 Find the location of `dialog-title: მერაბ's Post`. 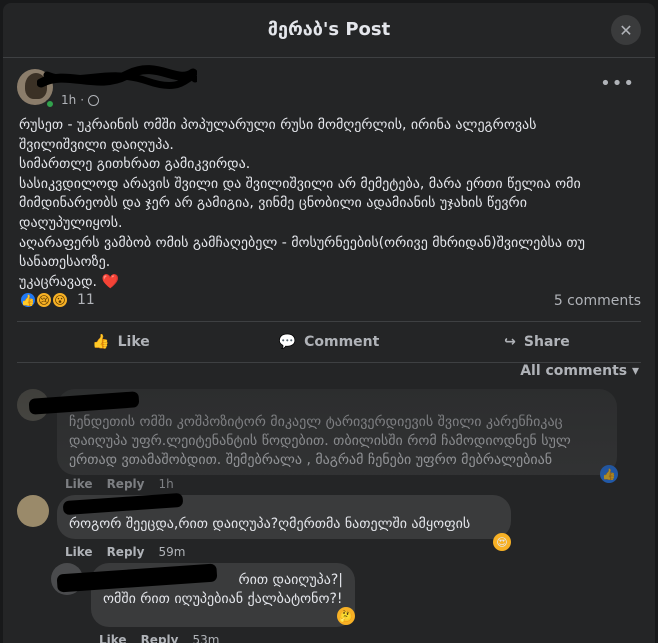

dialog-title: მერაბ's Post is located at coordinates (329, 29).